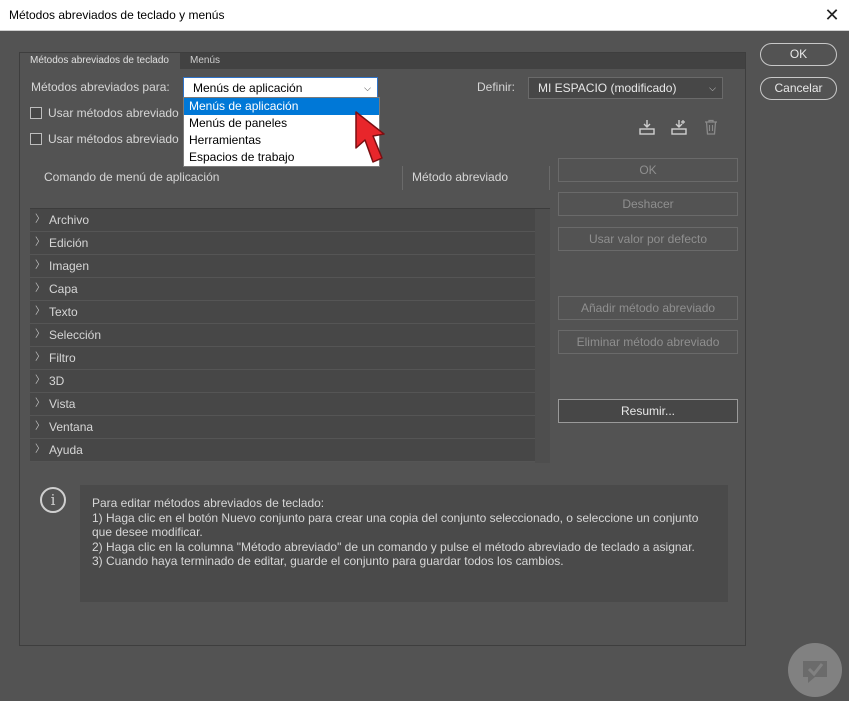  I want to click on shortcuts-for-select: Menús de aplicación ⌵, so click(280, 88).